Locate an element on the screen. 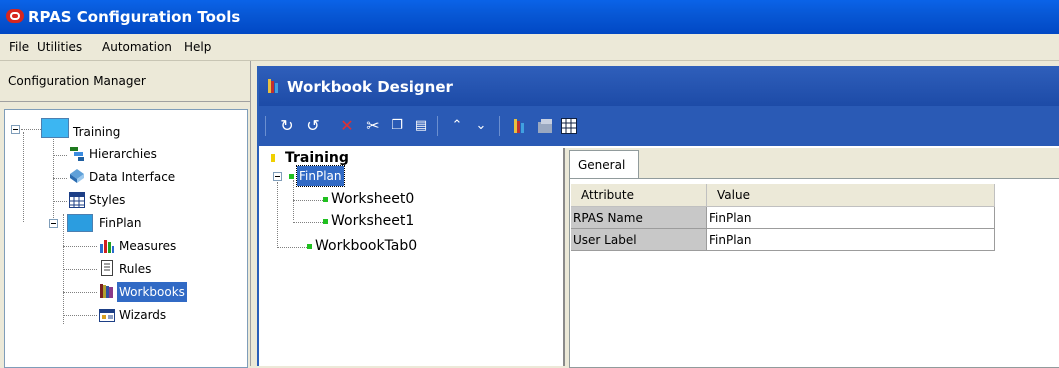 Image resolution: width=1059 pixels, height=368 pixels. oracle-logo-icon is located at coordinates (15, 16).